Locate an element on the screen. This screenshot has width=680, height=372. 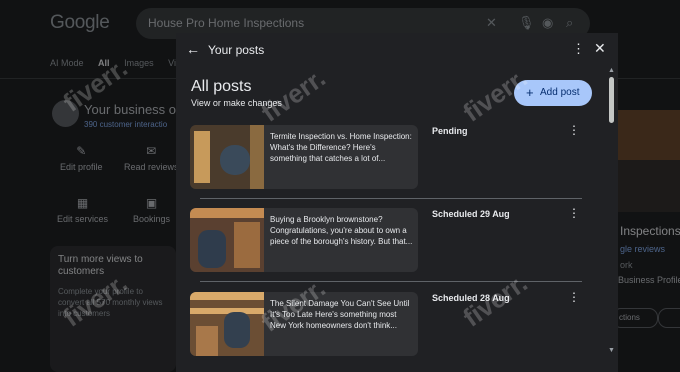
add-post-button: + Add post is located at coordinates (553, 93).